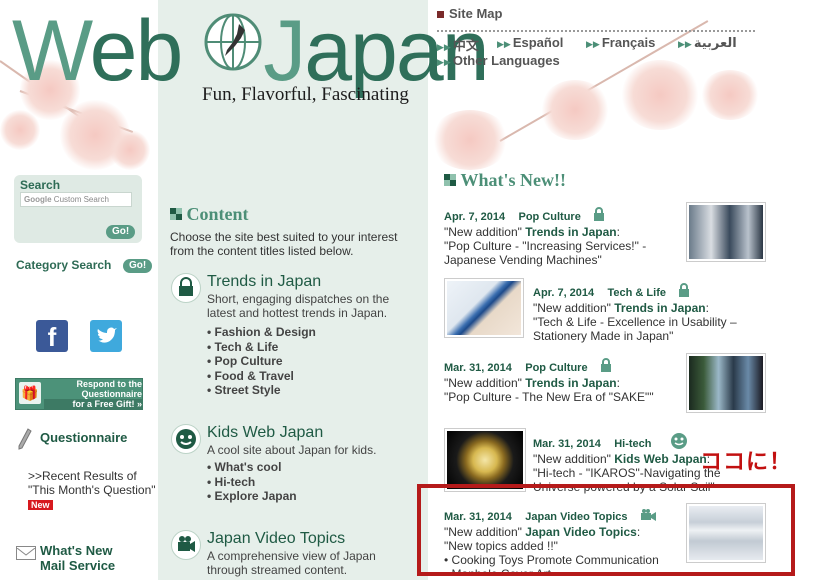 The height and width of the screenshot is (580, 820). What do you see at coordinates (26, 553) in the screenshot?
I see `mail-icon` at bounding box center [26, 553].